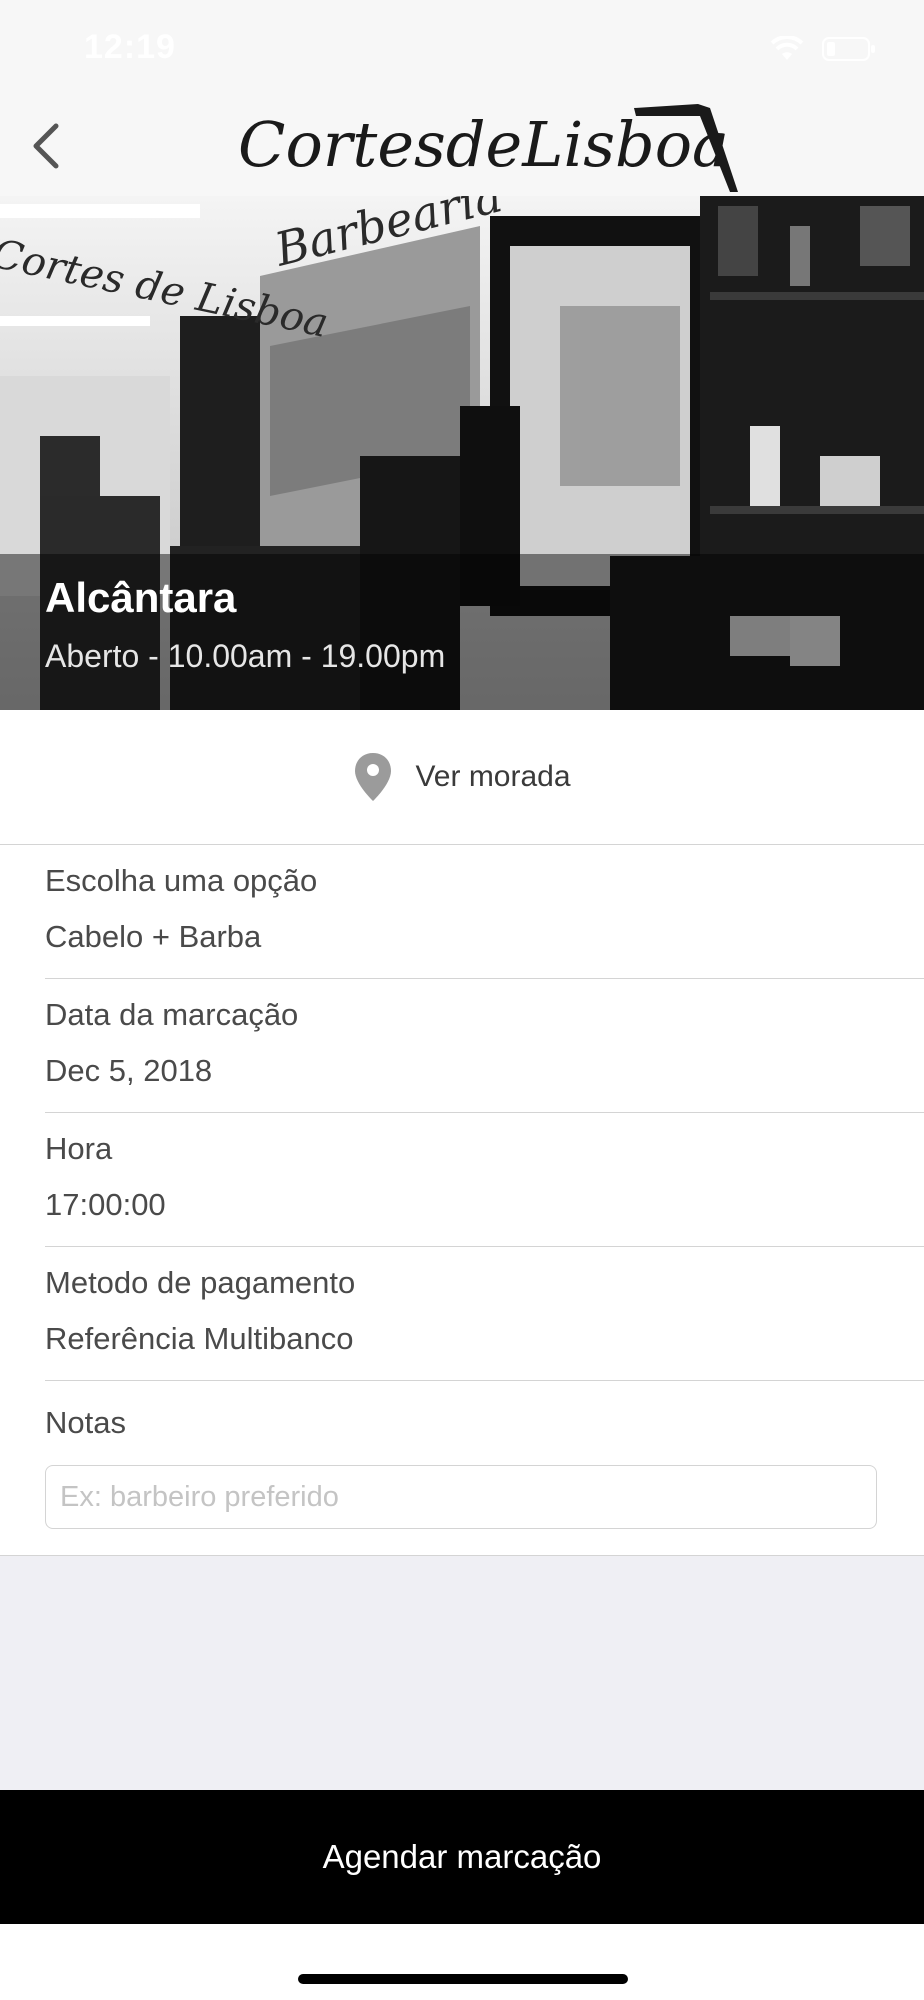 Image resolution: width=924 pixels, height=2000 pixels. I want to click on location-title: Alcântara, so click(141, 597).